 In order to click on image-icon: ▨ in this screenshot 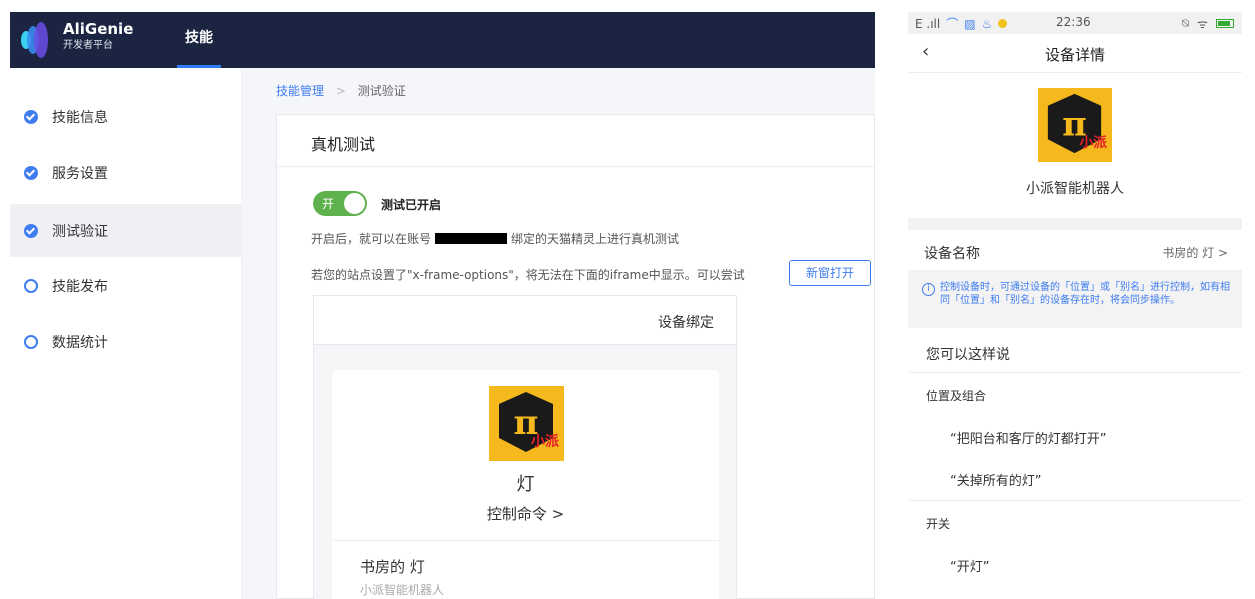, I will do `click(970, 23)`.